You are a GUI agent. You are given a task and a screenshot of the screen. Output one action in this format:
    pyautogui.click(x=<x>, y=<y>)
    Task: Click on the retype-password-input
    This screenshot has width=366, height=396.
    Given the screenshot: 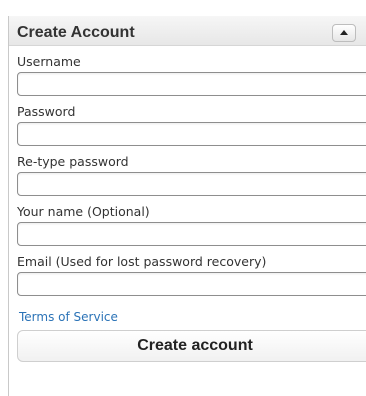 What is the action you would take?
    pyautogui.click(x=191, y=184)
    